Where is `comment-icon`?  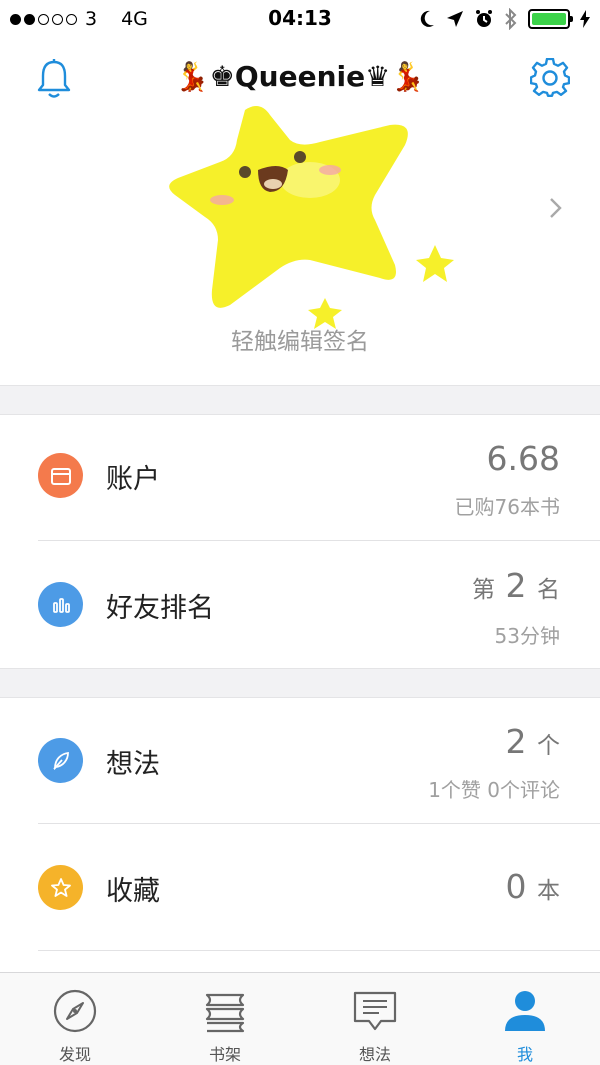 comment-icon is located at coordinates (375, 1011).